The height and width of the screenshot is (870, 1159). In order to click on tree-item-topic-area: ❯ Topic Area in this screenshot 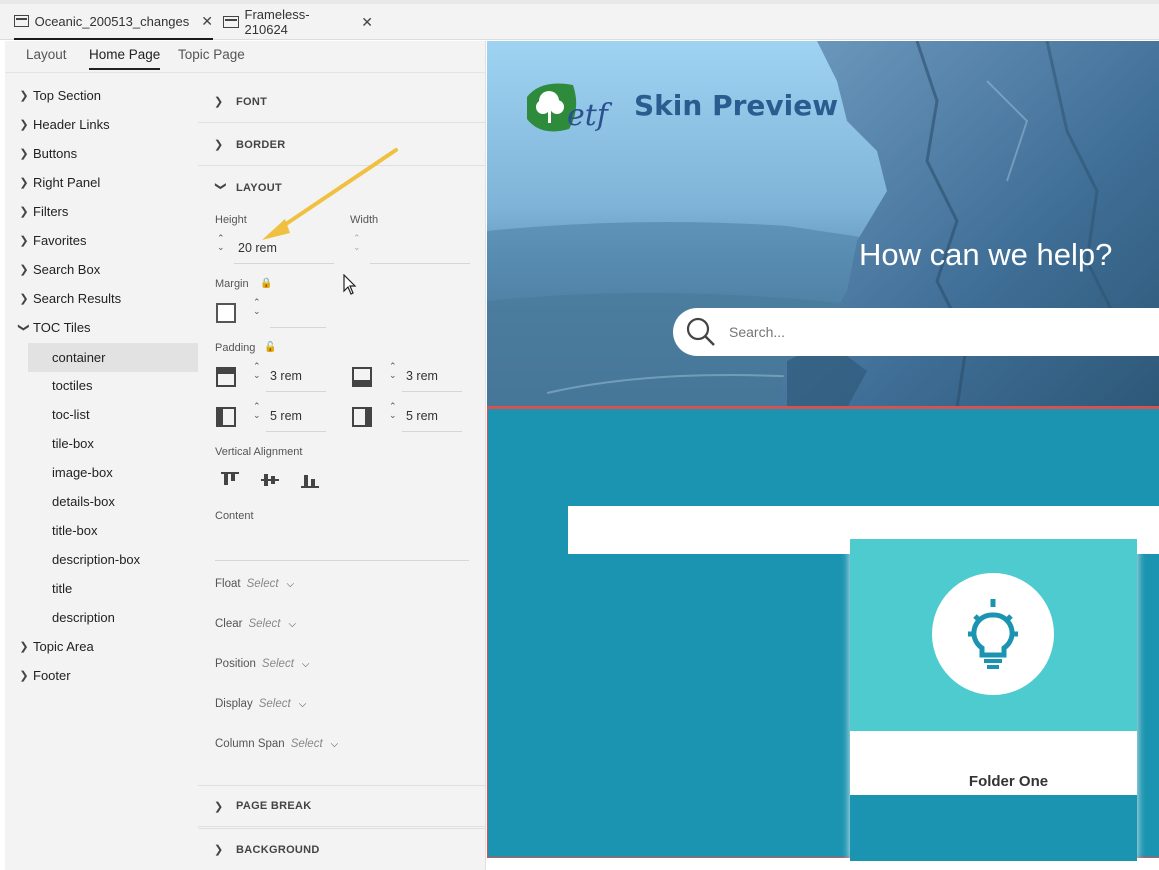, I will do `click(101, 646)`.